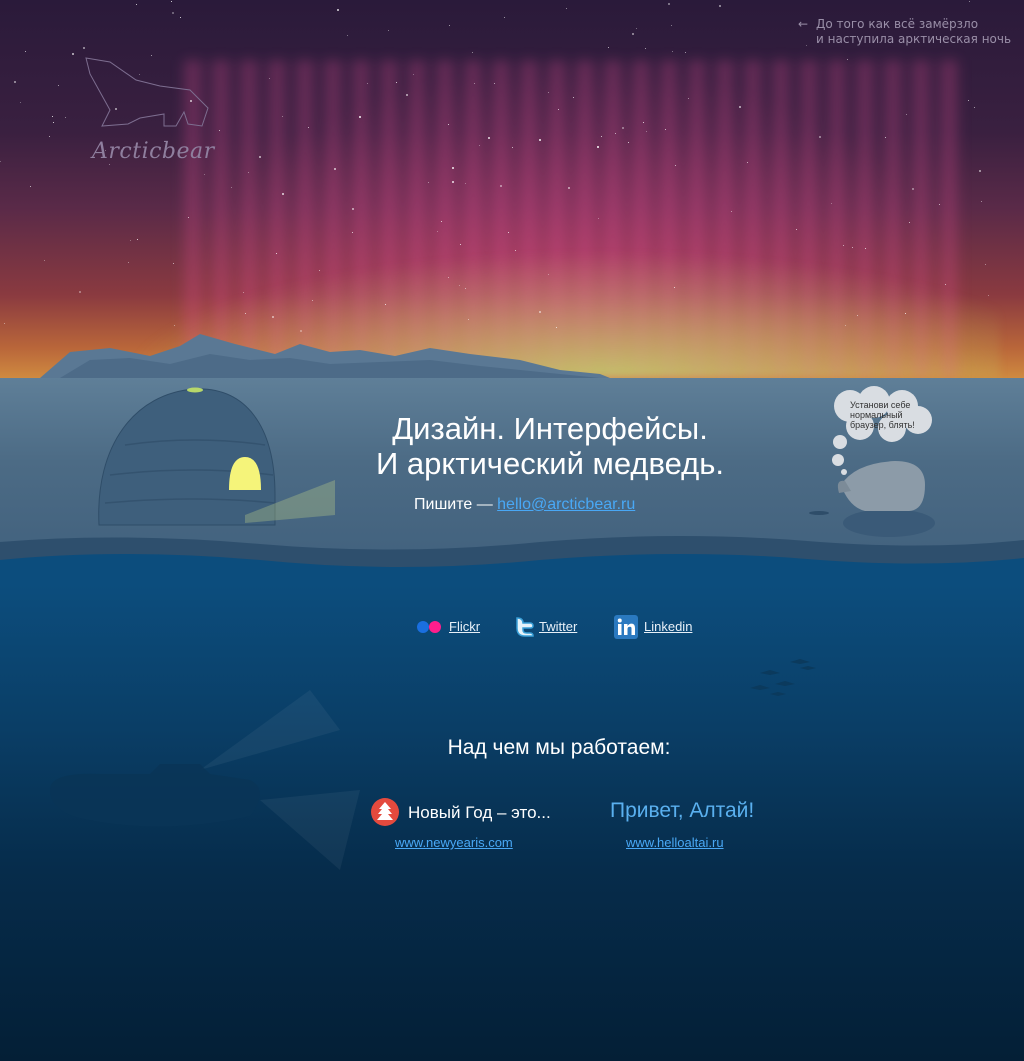 The width and height of the screenshot is (1024, 1061). What do you see at coordinates (325, 356) in the screenshot?
I see `ice-mountains` at bounding box center [325, 356].